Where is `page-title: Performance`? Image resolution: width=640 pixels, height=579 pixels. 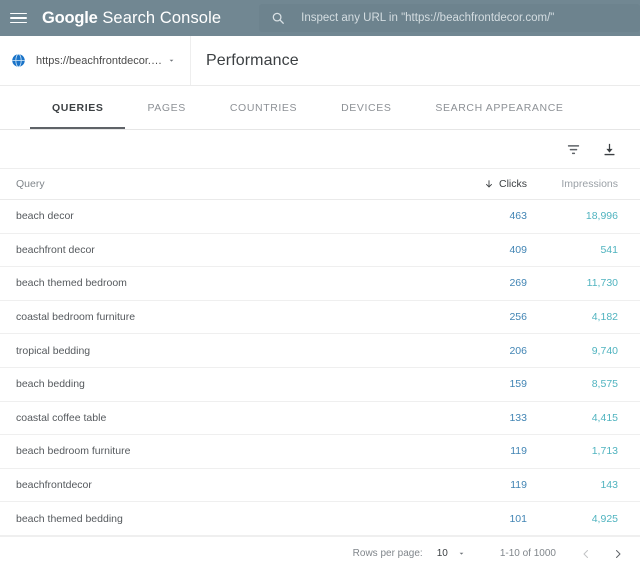
page-title: Performance is located at coordinates (252, 60).